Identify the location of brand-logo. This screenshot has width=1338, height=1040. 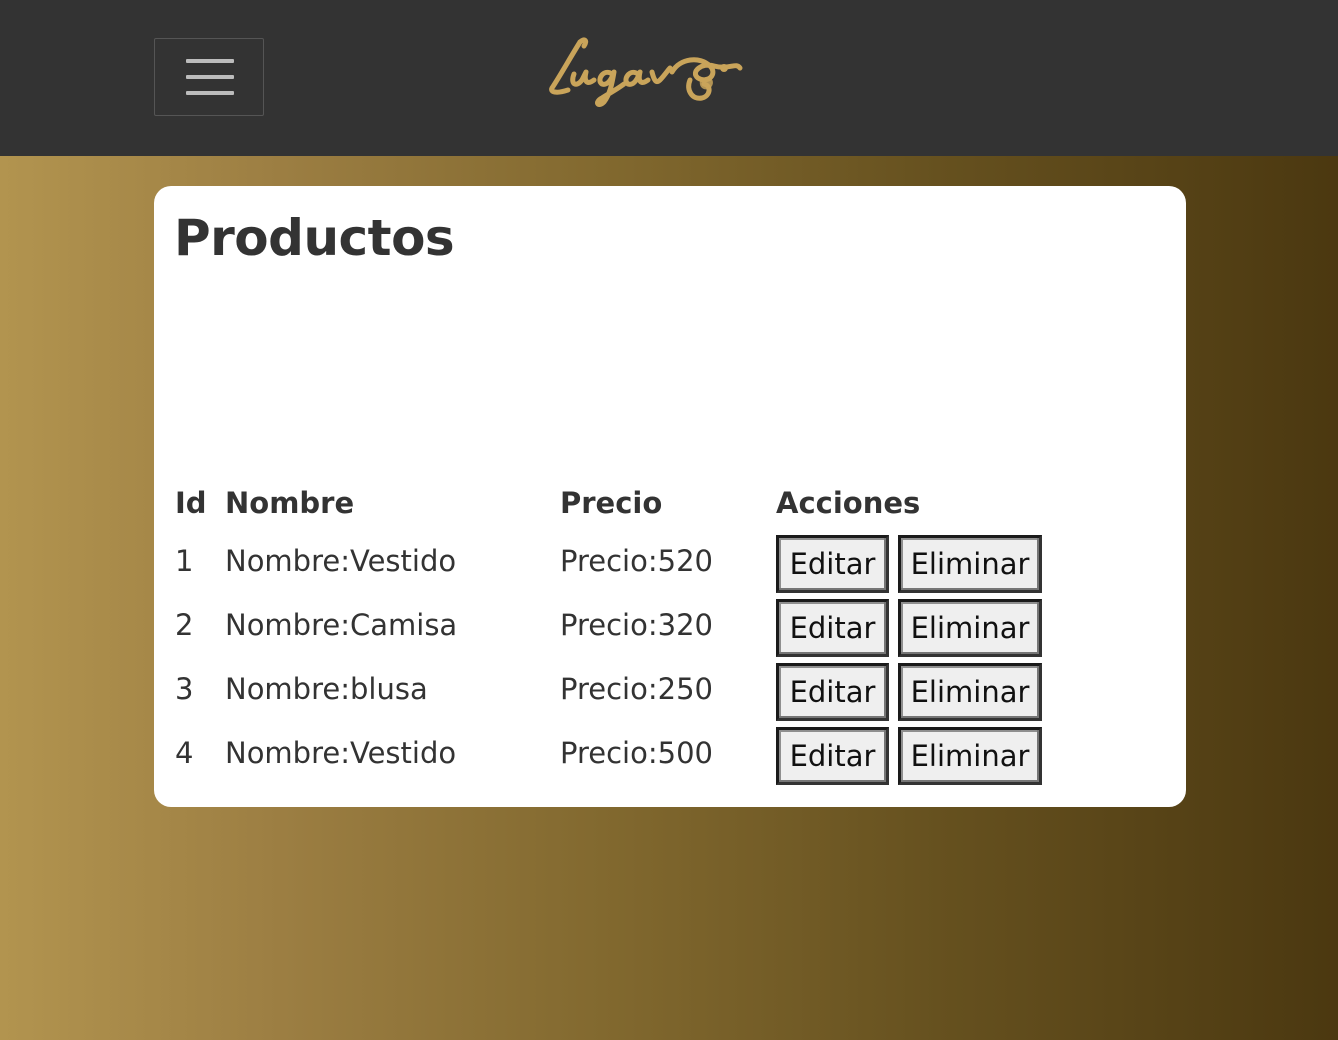
(647, 73).